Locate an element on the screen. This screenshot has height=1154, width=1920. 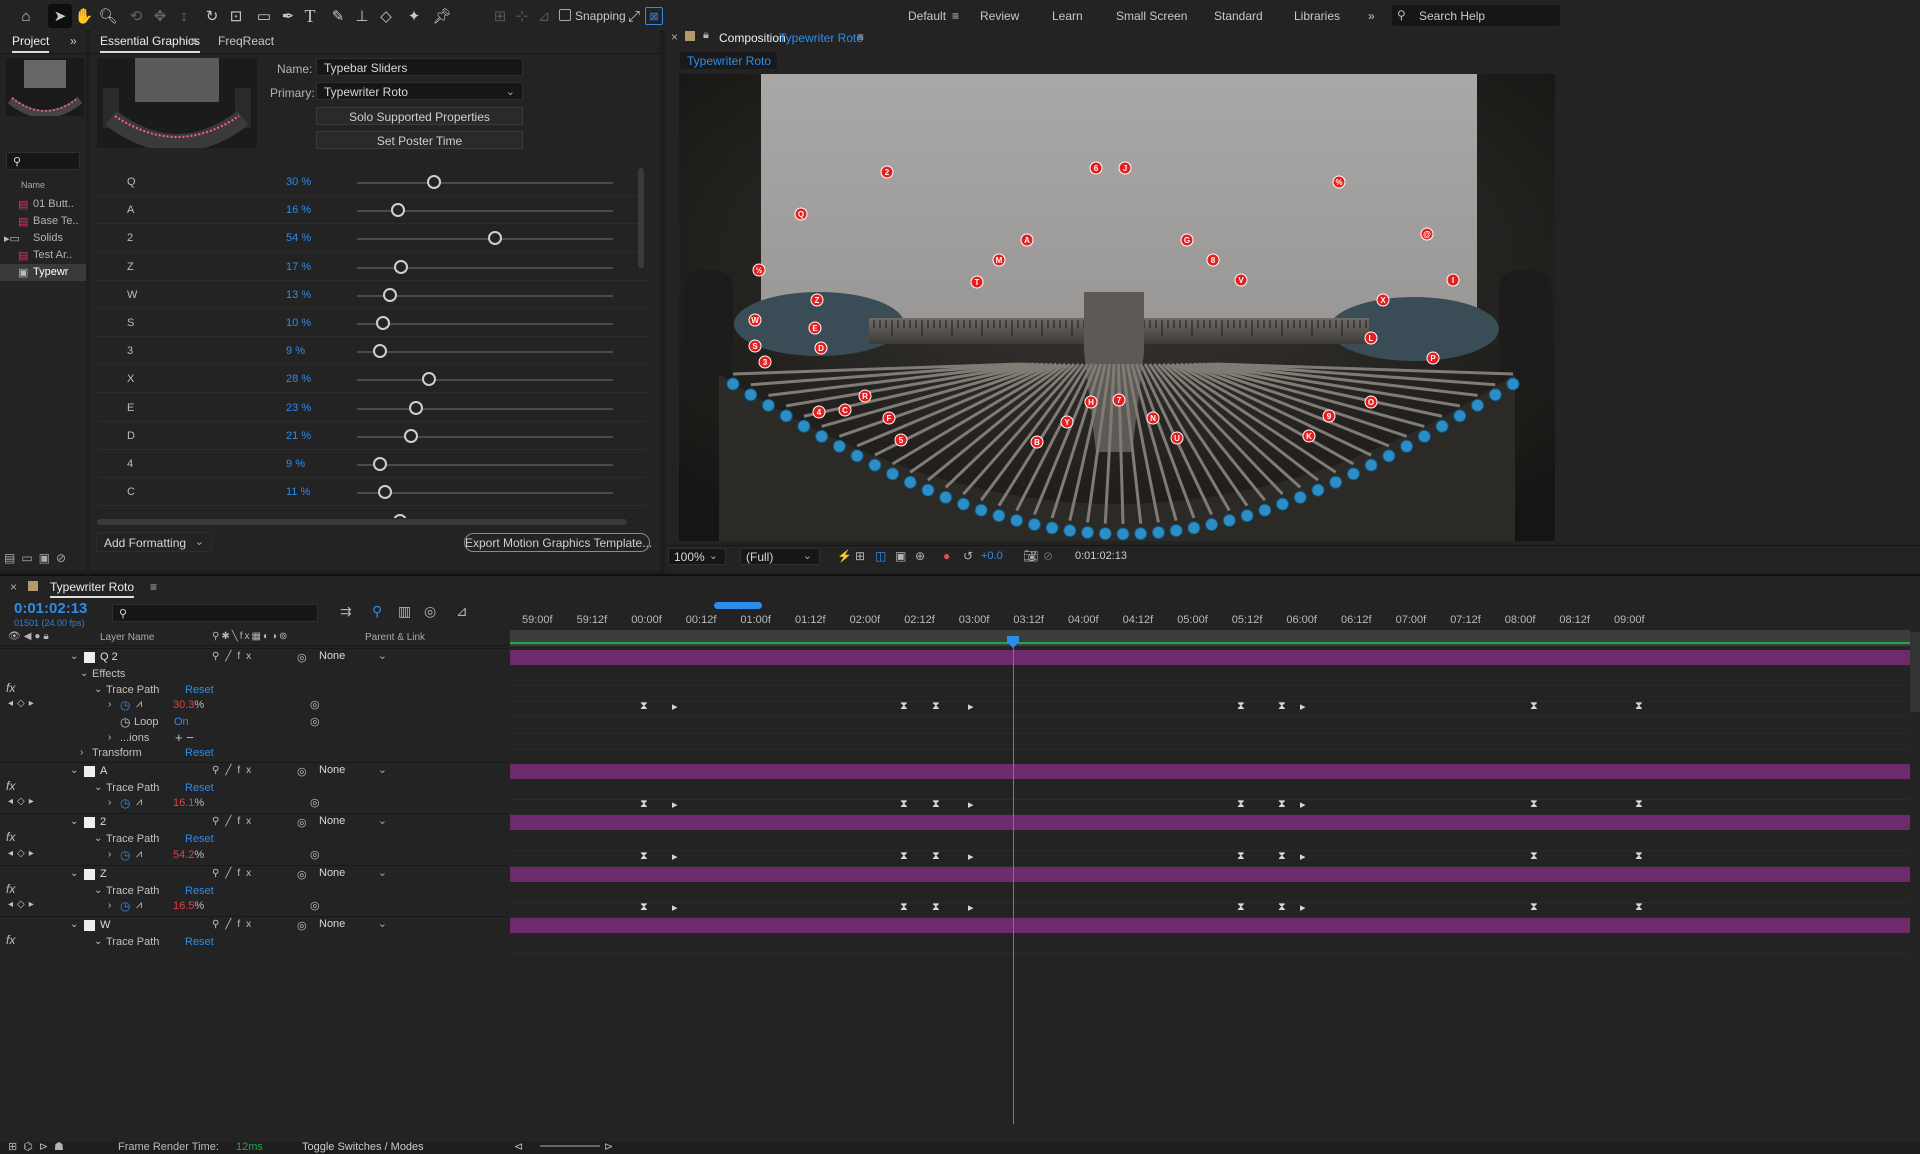
composition-mini-flowchart-icon: ⇉ is located at coordinates (346, 611).